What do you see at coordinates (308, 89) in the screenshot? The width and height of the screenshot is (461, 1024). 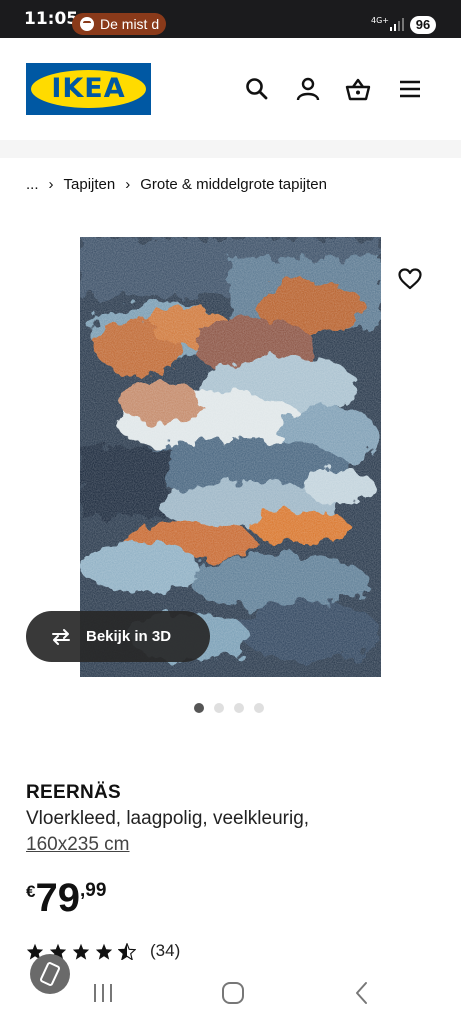 I see `account-icon` at bounding box center [308, 89].